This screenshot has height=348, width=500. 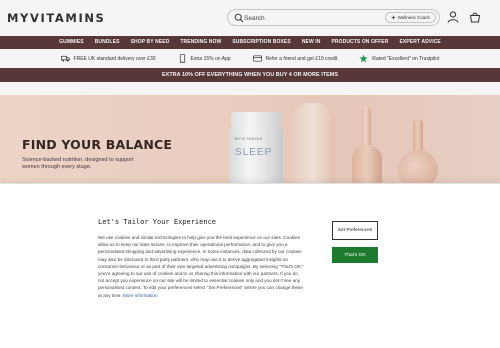 I want to click on logo: MYVITAMINS, so click(x=56, y=18).